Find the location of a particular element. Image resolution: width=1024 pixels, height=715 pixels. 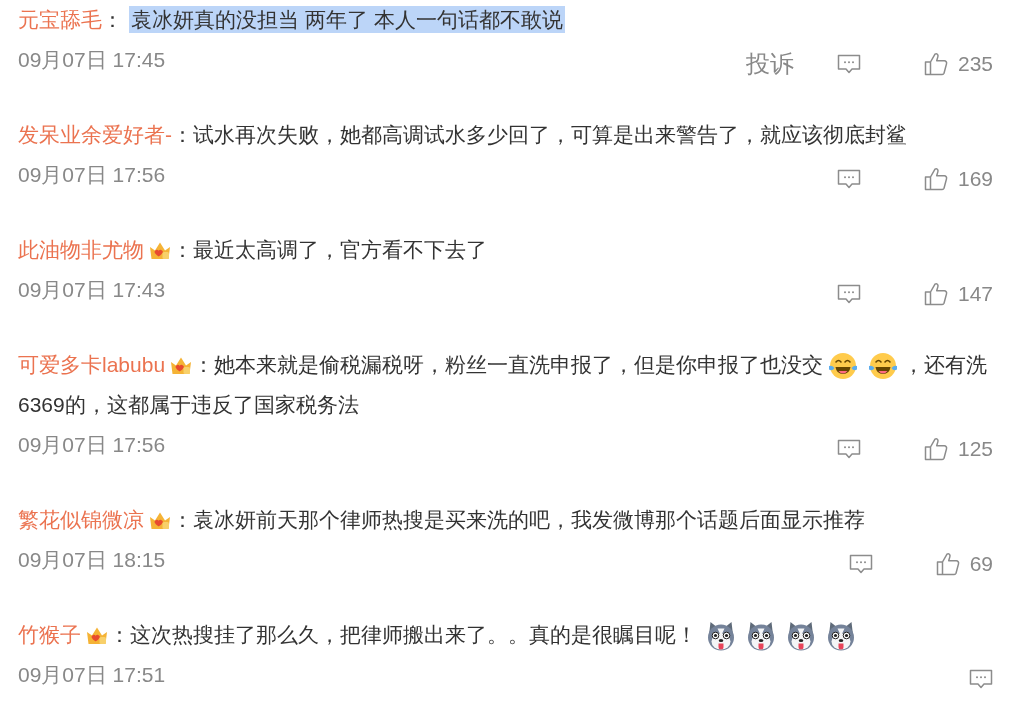

username-link: 竹猴子 is located at coordinates (49, 634).